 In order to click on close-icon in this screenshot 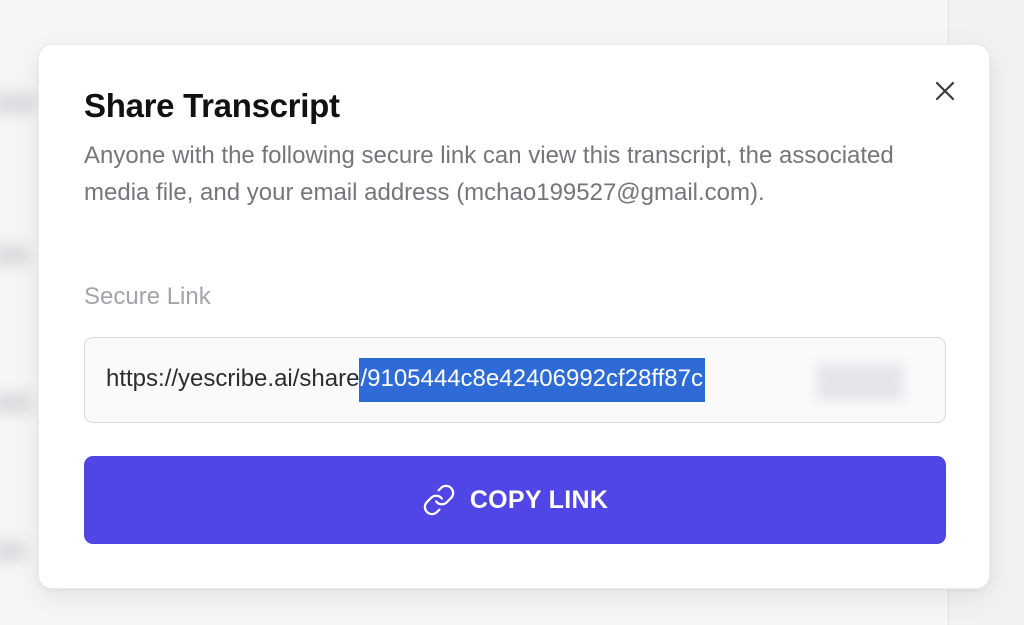, I will do `click(945, 91)`.